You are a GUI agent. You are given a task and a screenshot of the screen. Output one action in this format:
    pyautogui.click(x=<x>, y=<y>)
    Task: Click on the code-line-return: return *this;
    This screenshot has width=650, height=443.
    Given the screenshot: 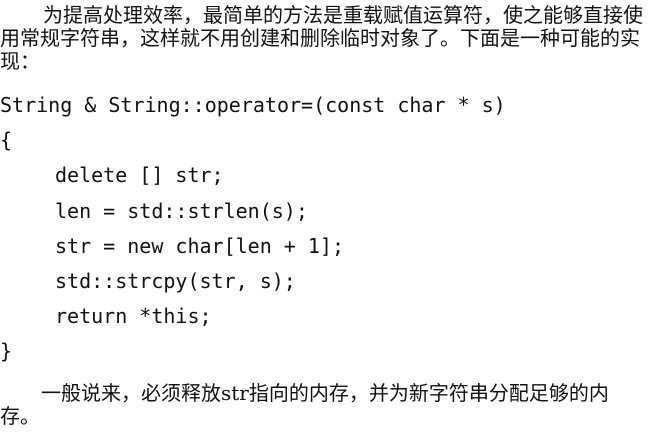 What is the action you would take?
    pyautogui.click(x=133, y=316)
    